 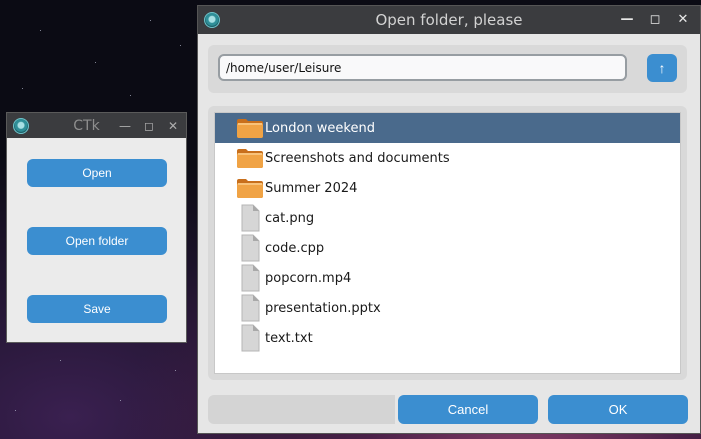 What do you see at coordinates (447, 248) in the screenshot?
I see `file-row: code.cpp` at bounding box center [447, 248].